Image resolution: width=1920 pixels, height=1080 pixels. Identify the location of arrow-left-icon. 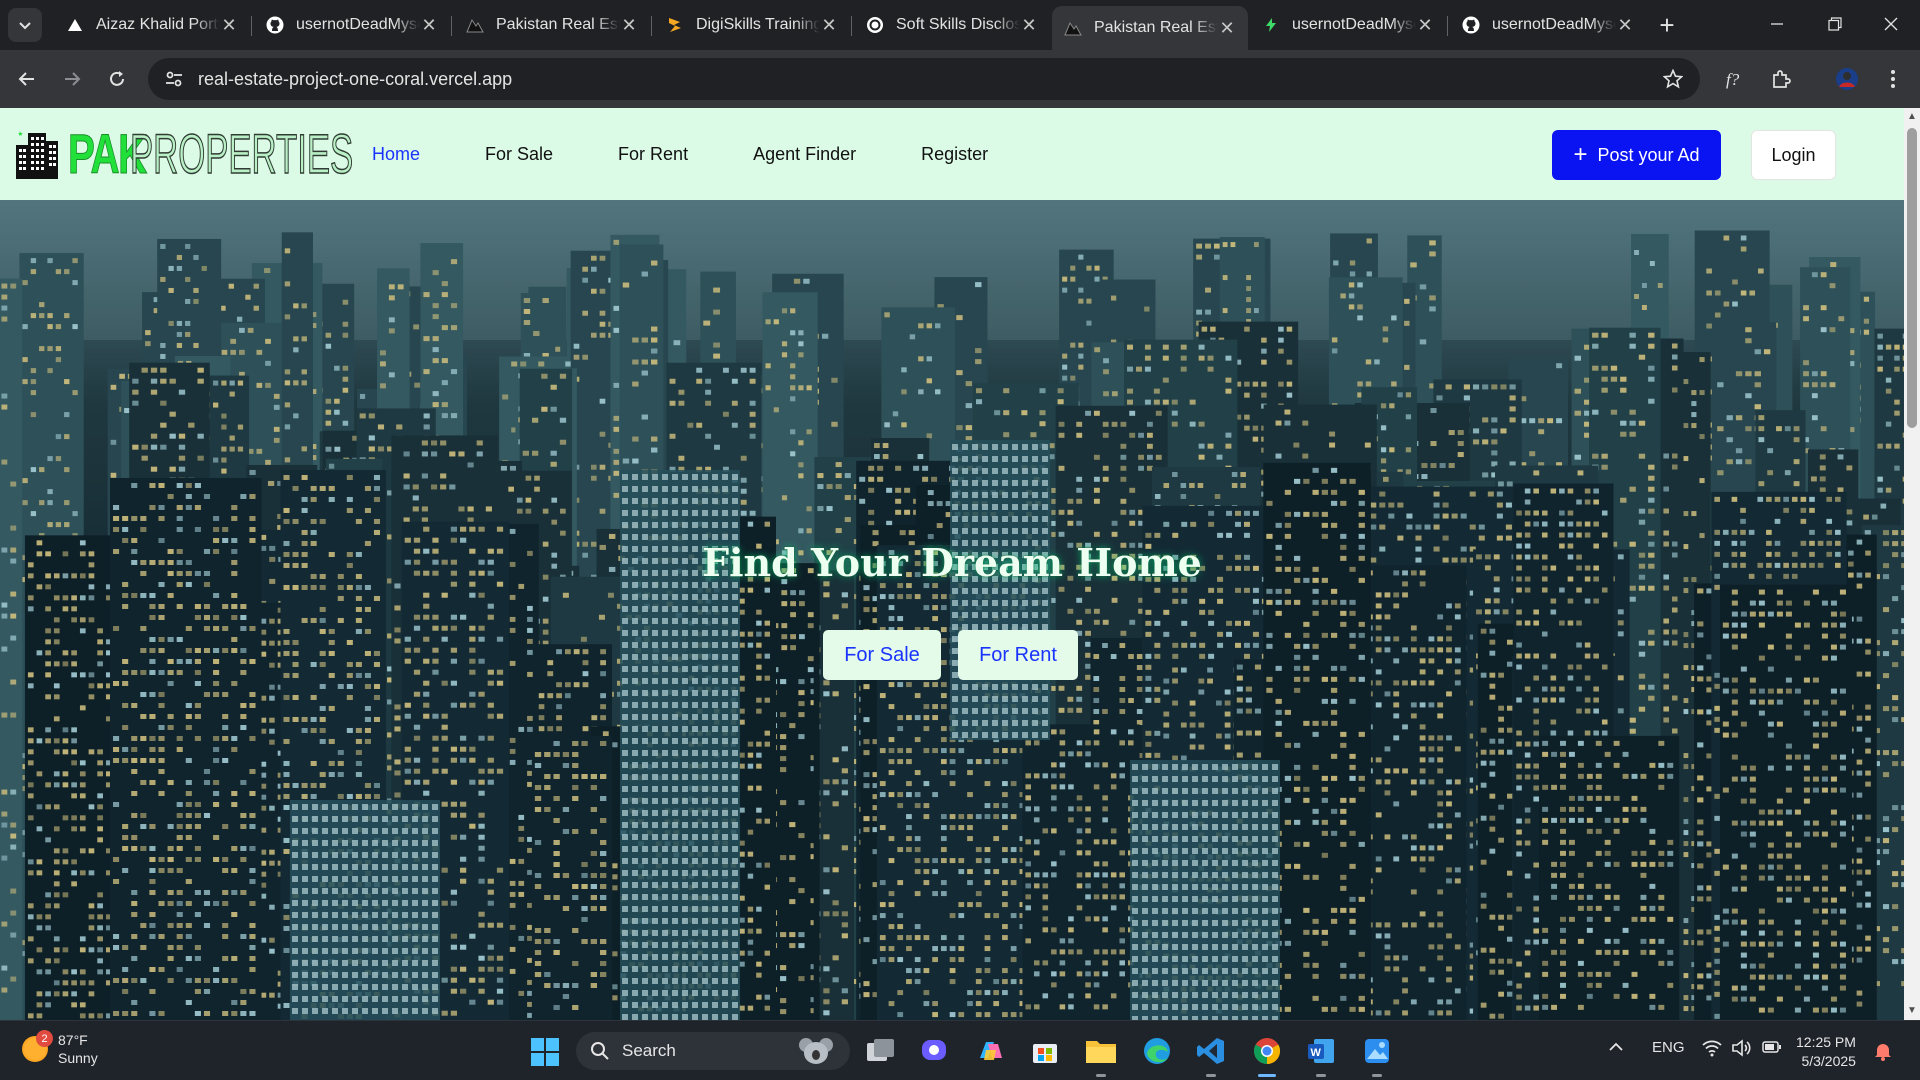
(26, 79).